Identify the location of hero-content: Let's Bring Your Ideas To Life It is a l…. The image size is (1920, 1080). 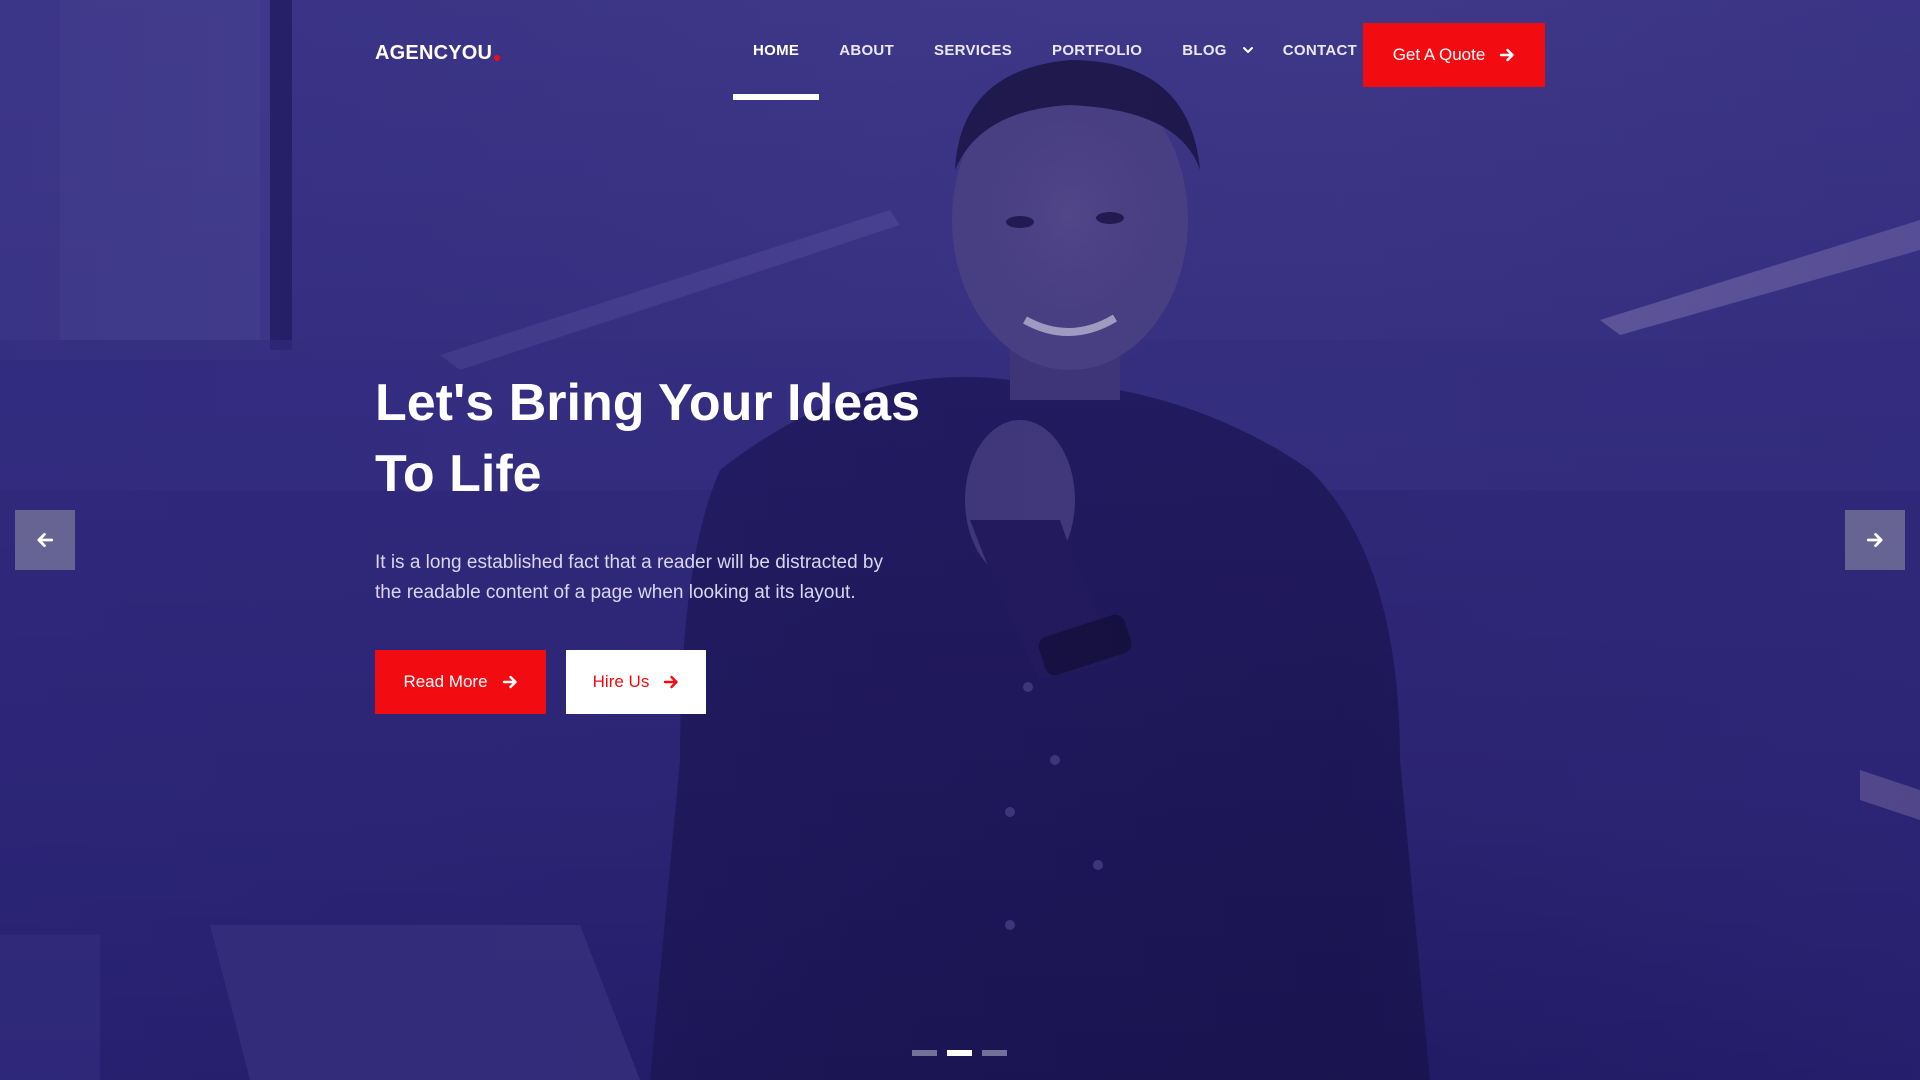
(685, 541).